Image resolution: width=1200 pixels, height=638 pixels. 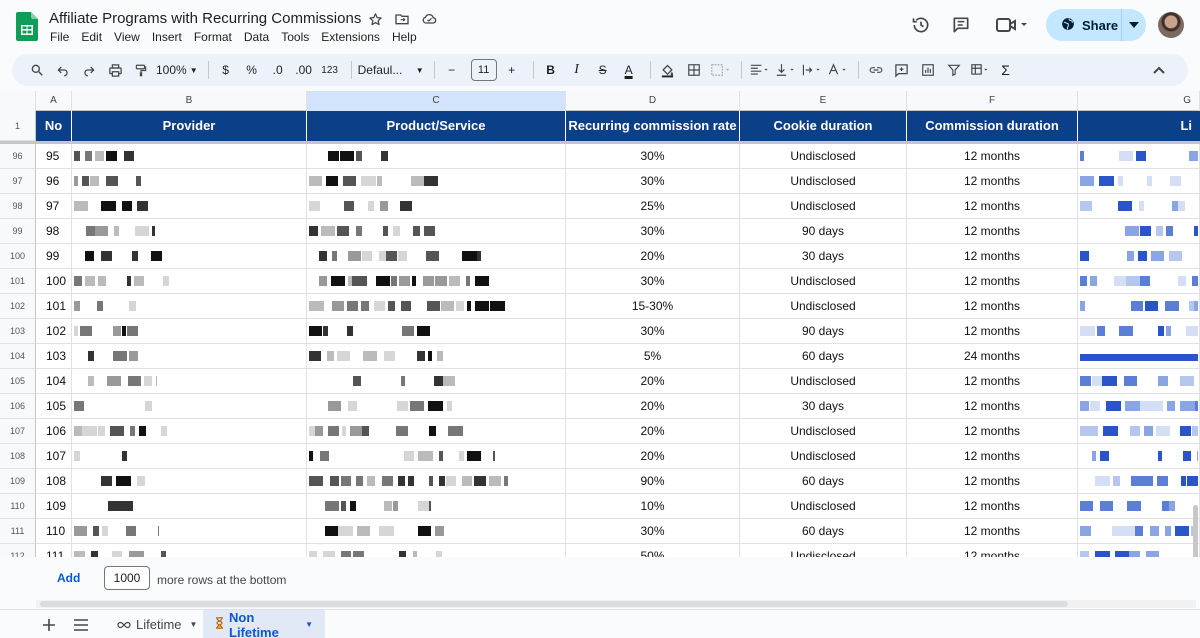 What do you see at coordinates (1171, 25) in the screenshot?
I see `avatar` at bounding box center [1171, 25].